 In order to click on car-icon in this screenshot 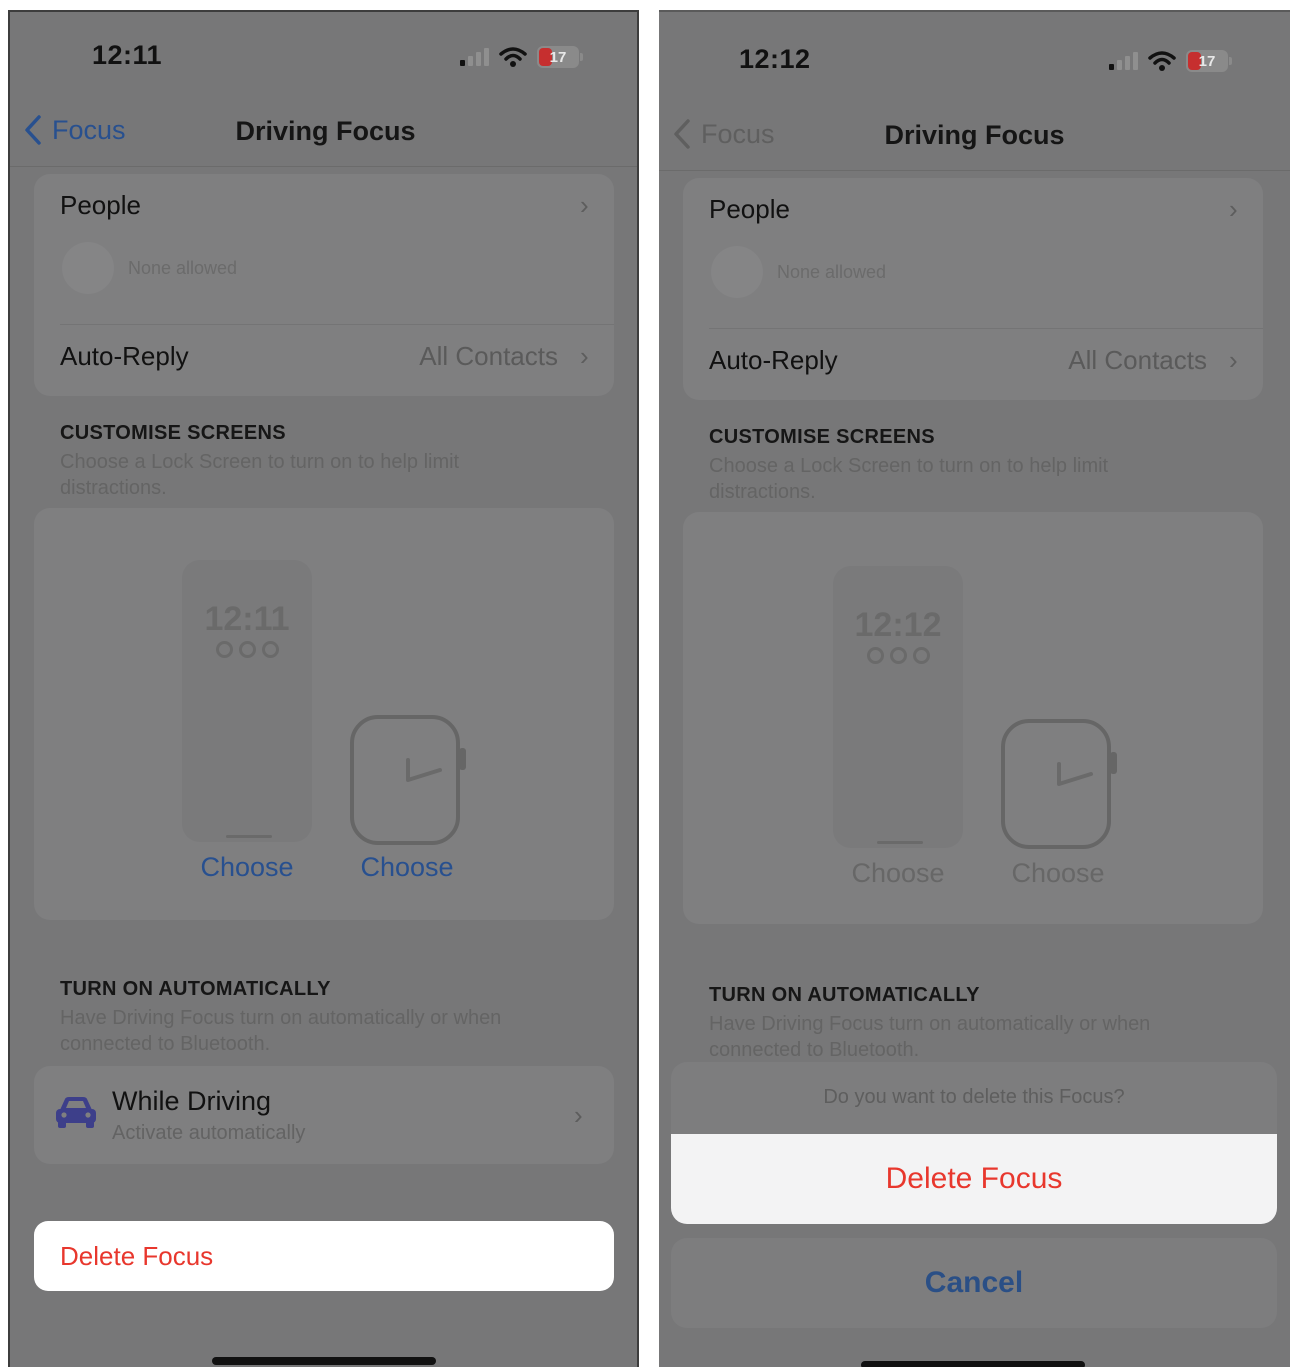, I will do `click(76, 1112)`.